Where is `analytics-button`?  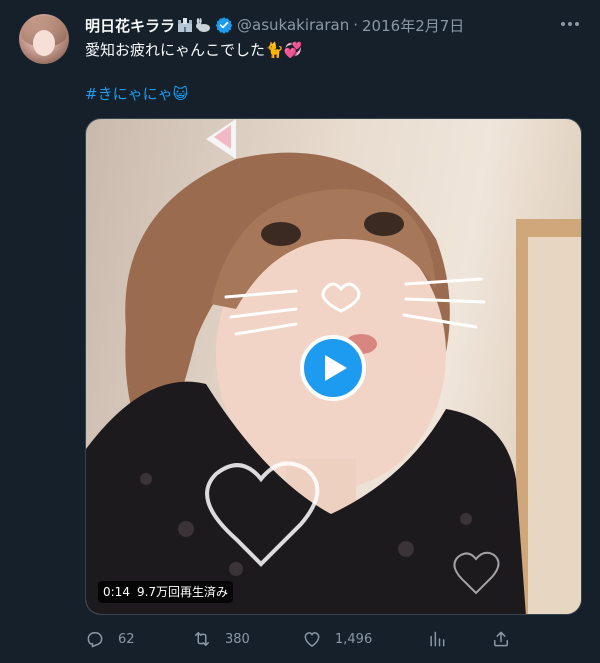
analytics-button is located at coordinates (437, 639).